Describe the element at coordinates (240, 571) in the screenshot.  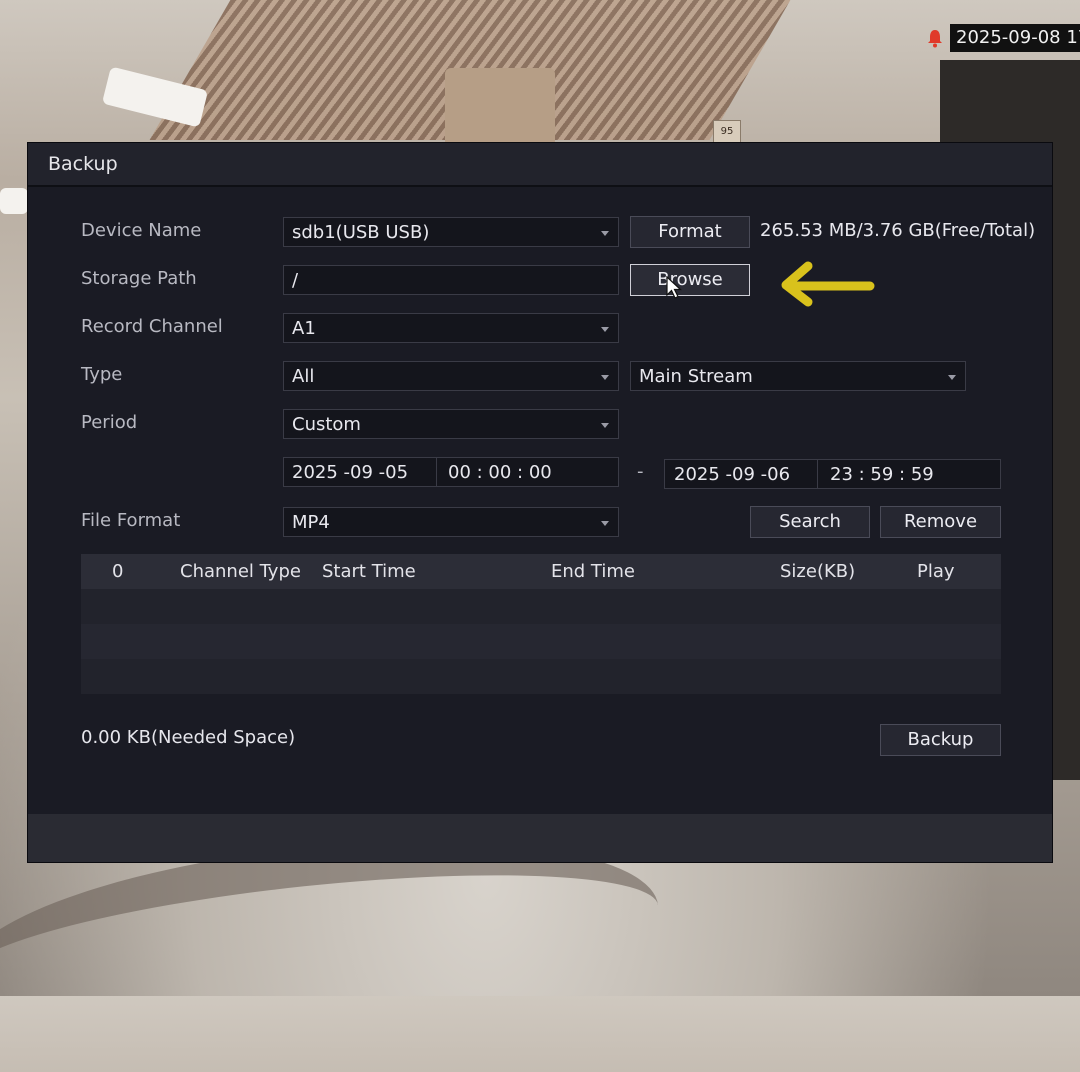
I see `column-header-channel-type: Channel Type` at that location.